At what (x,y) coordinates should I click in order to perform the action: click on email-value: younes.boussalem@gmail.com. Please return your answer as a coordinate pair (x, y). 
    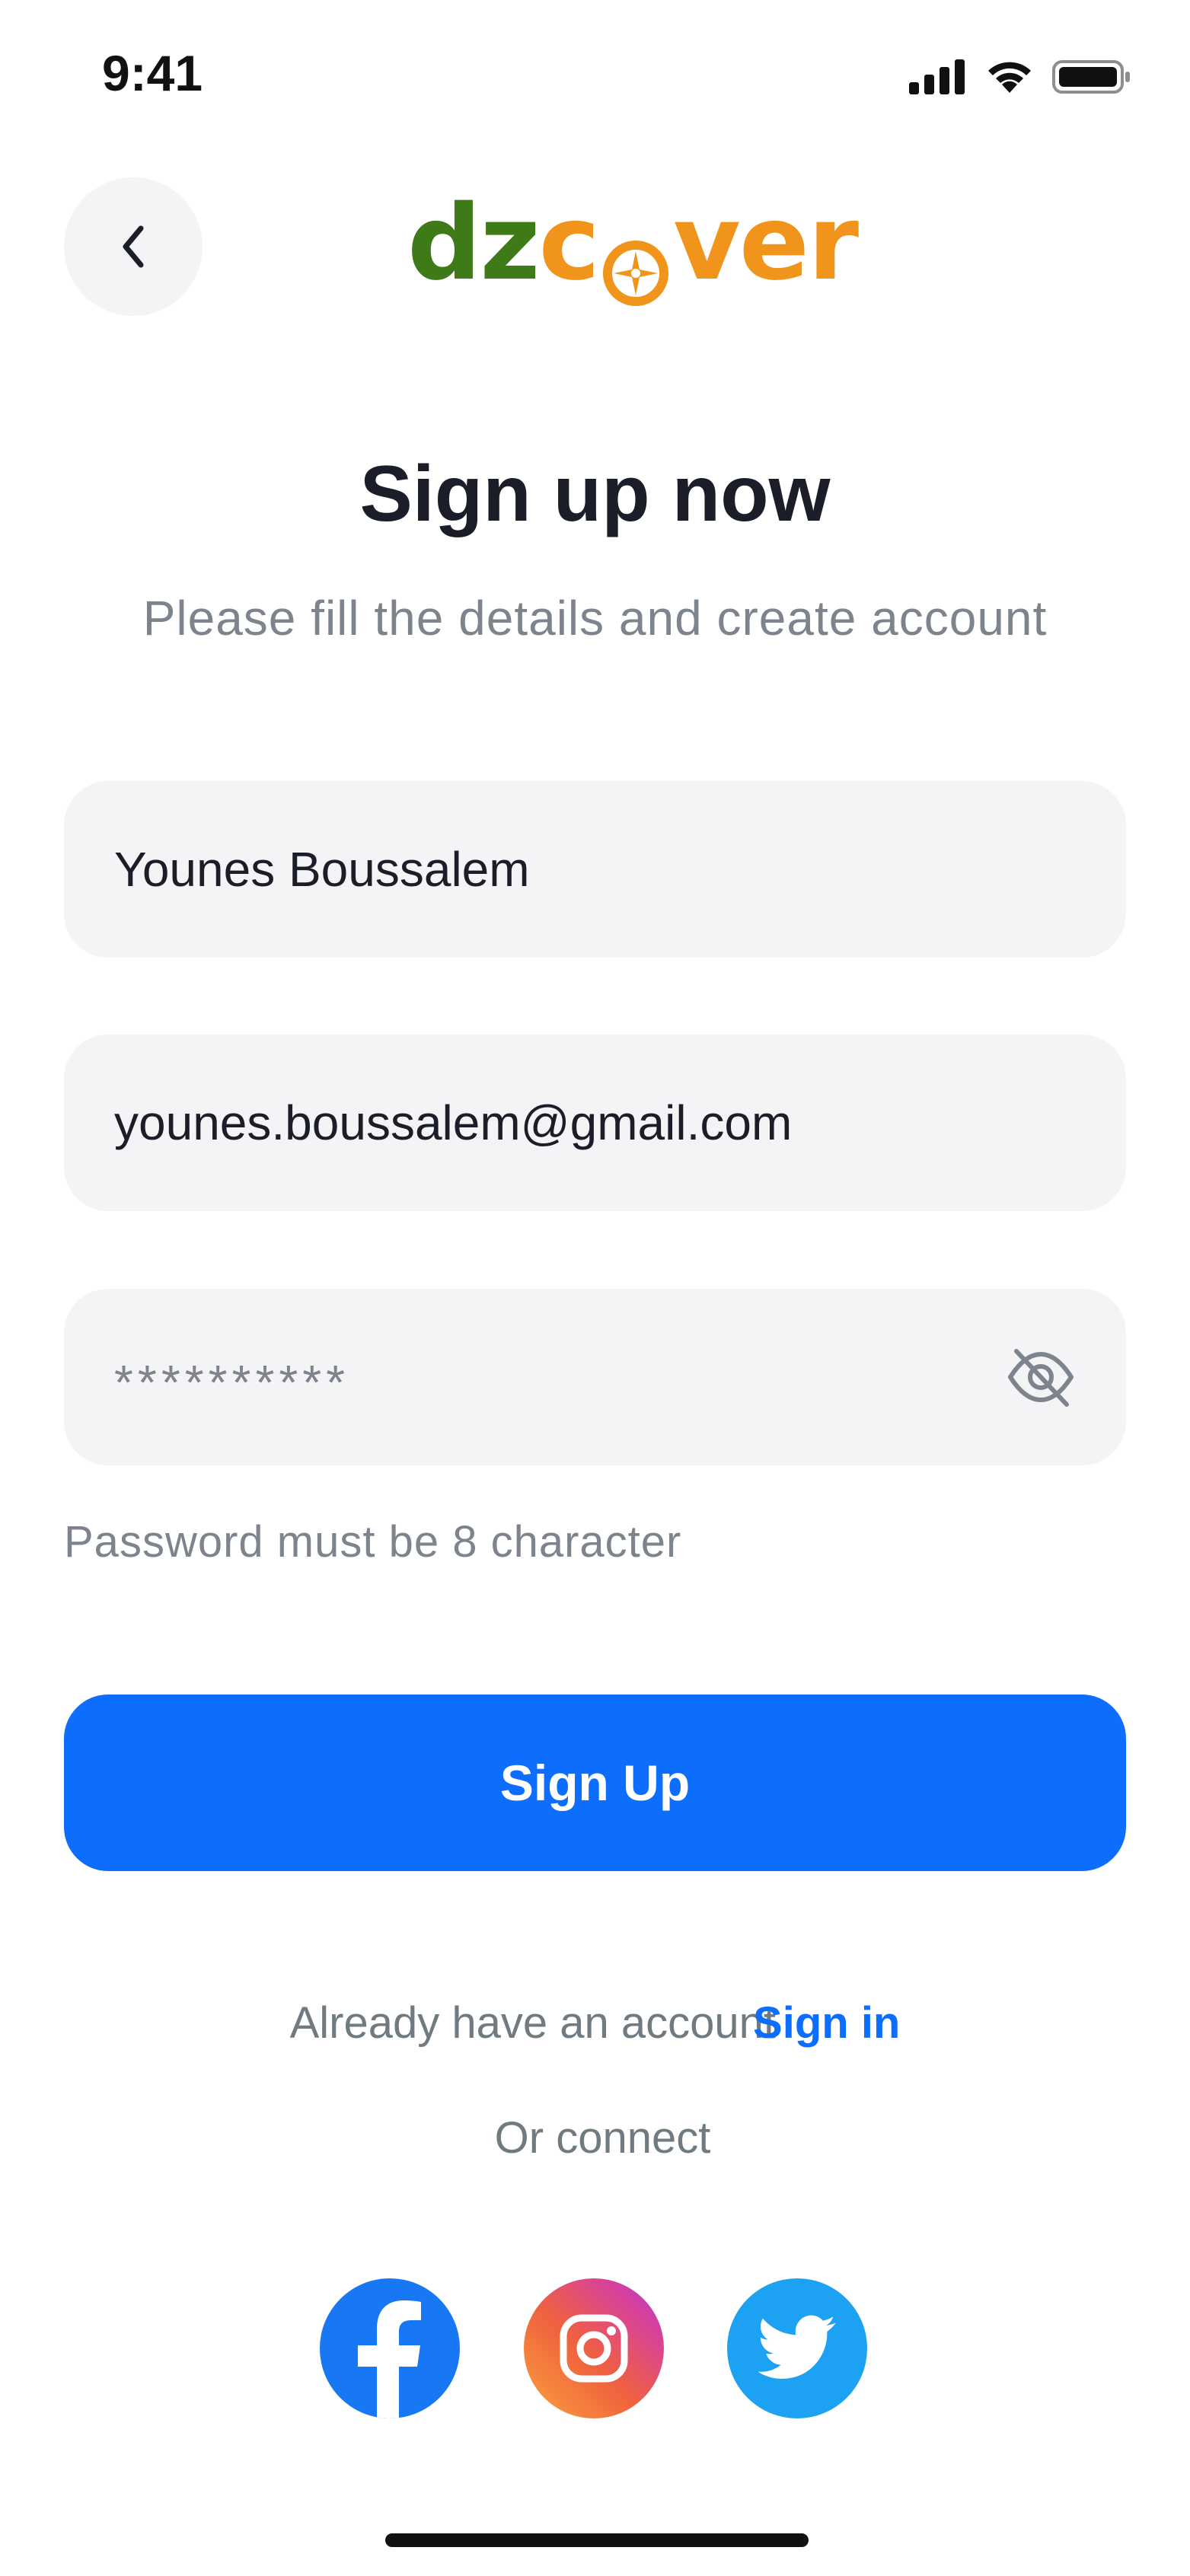
    Looking at the image, I should click on (453, 1122).